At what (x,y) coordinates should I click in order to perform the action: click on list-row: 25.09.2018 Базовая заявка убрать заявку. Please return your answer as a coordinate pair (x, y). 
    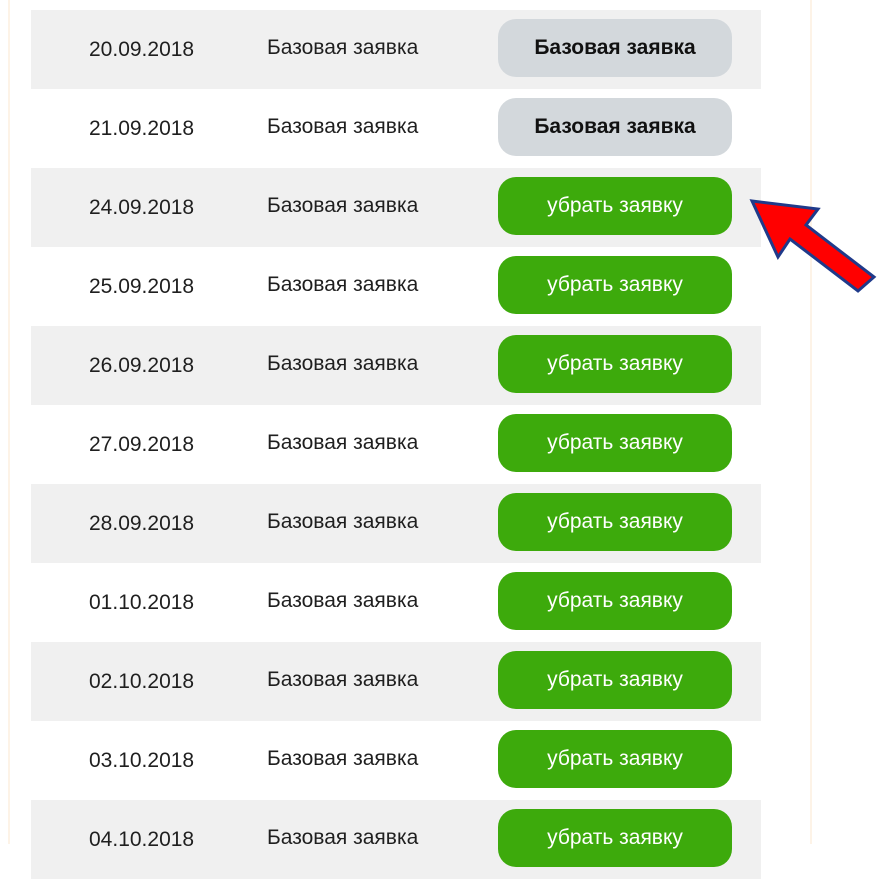
    Looking at the image, I should click on (396, 286).